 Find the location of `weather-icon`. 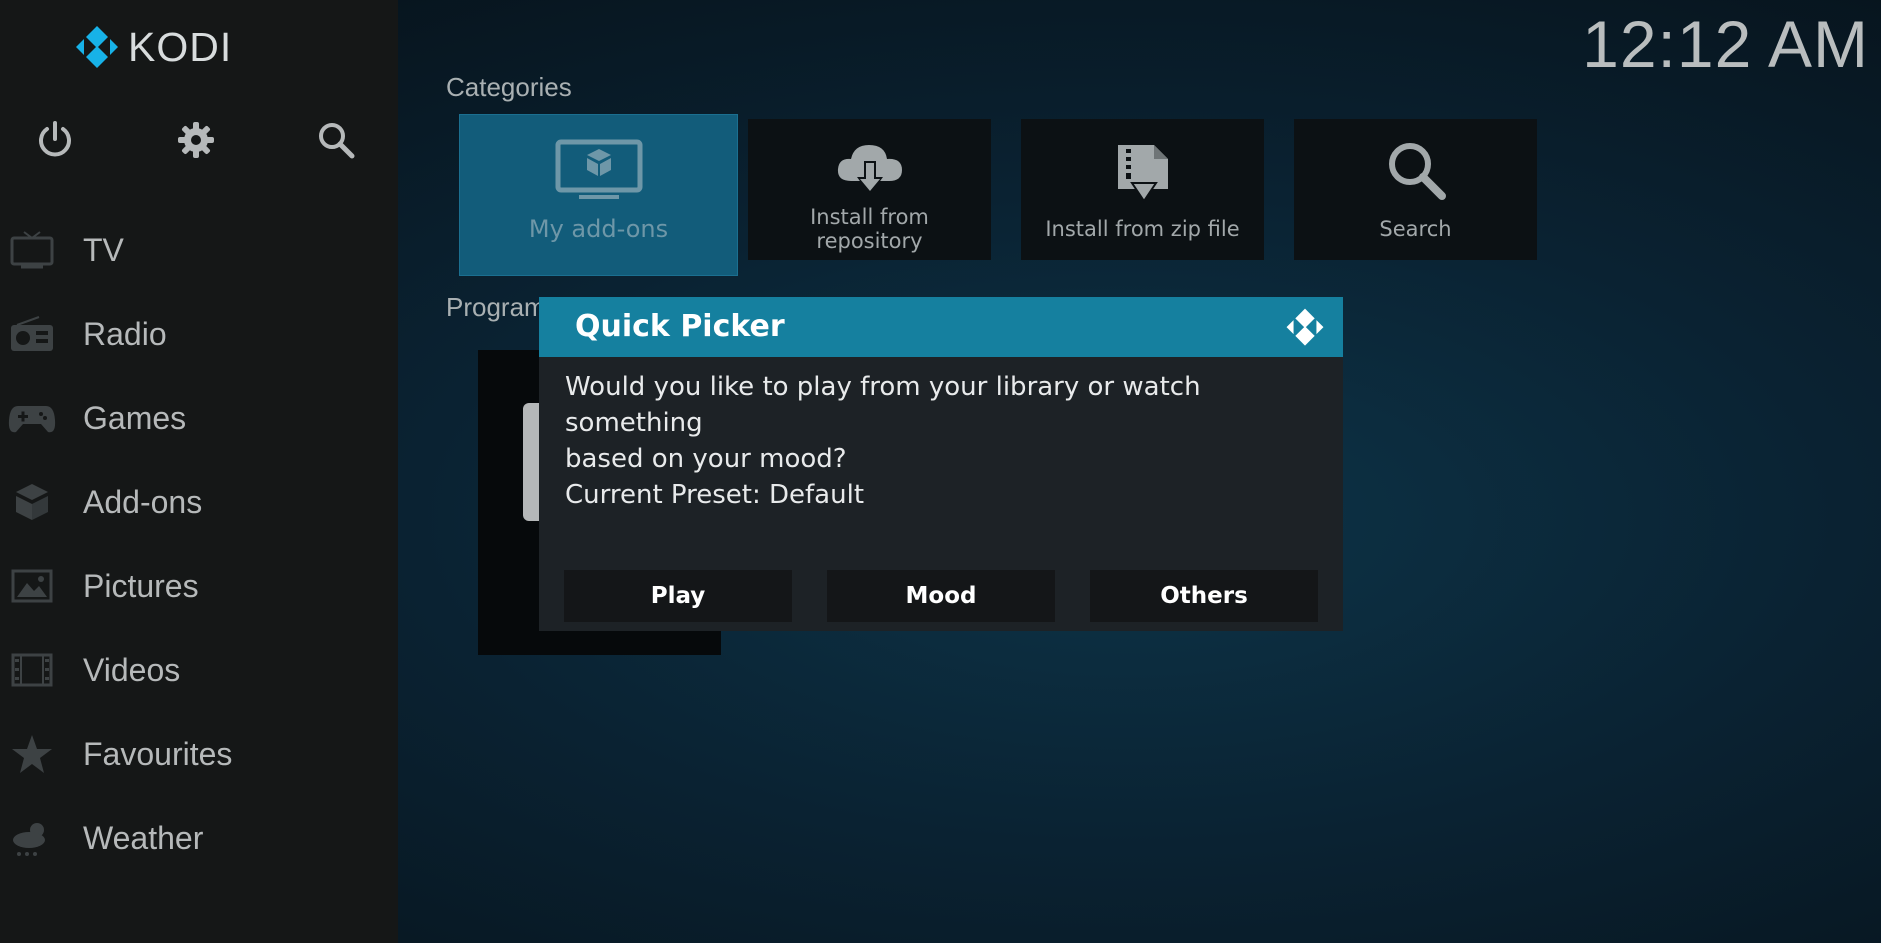

weather-icon is located at coordinates (32, 838).